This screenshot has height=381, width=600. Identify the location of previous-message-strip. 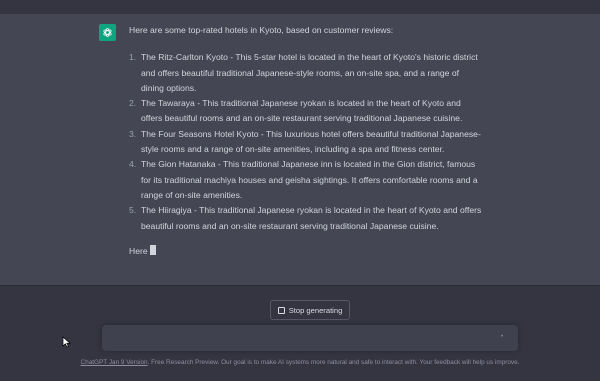
(300, 7).